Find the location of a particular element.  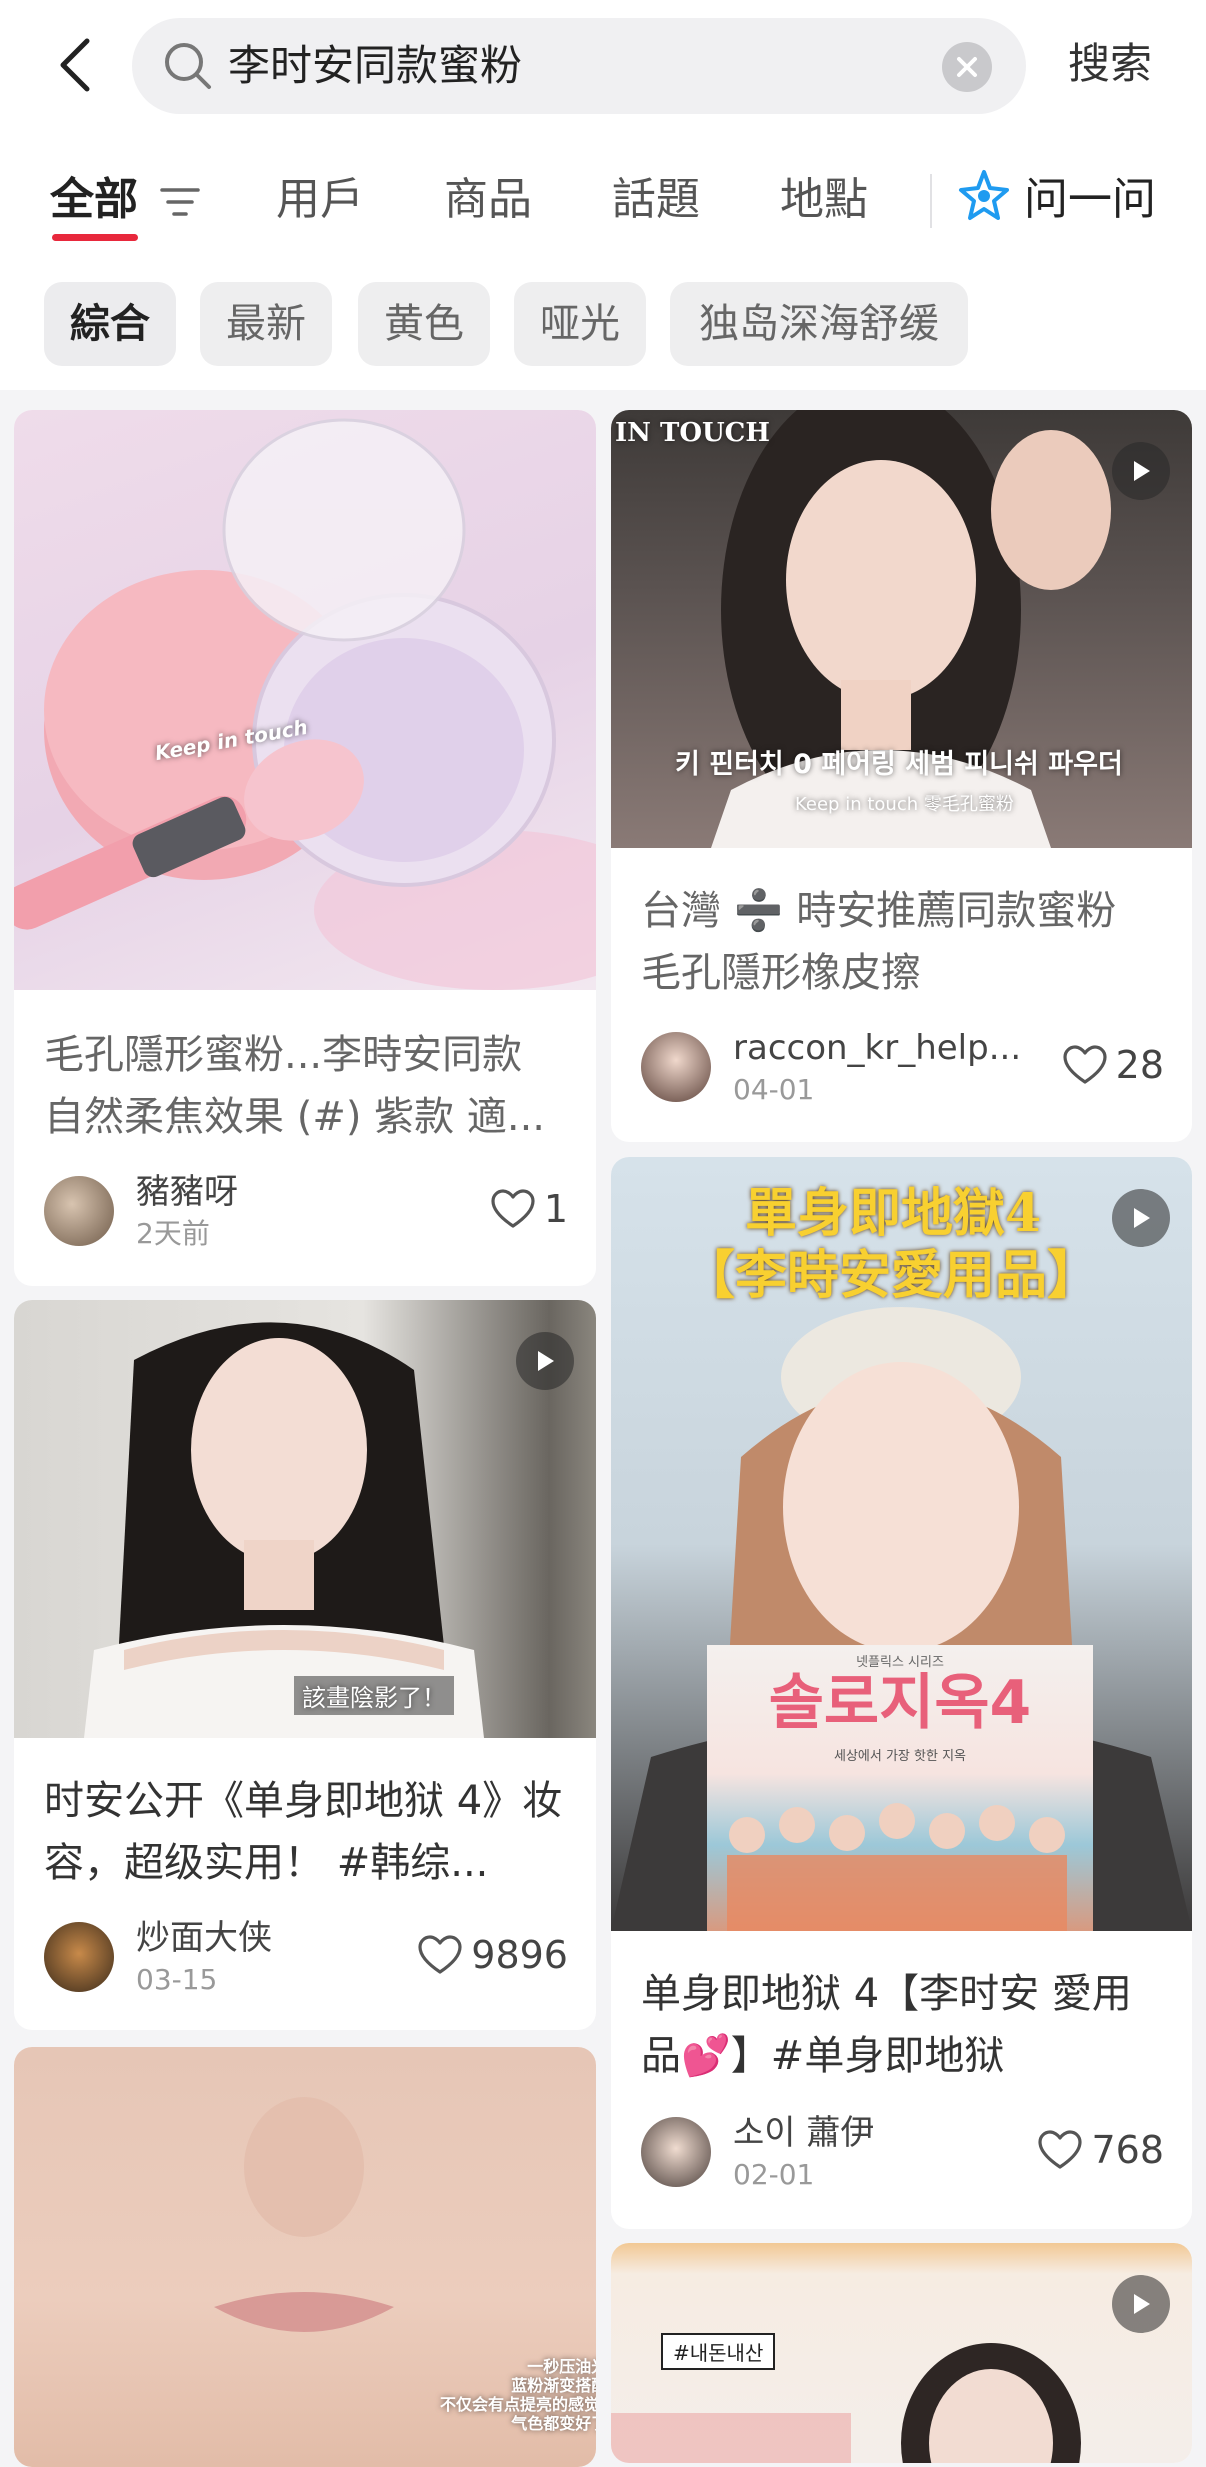

filter-chips: 綜合 最新 黄色 哑光 独岛深海舒缓 is located at coordinates (603, 325).